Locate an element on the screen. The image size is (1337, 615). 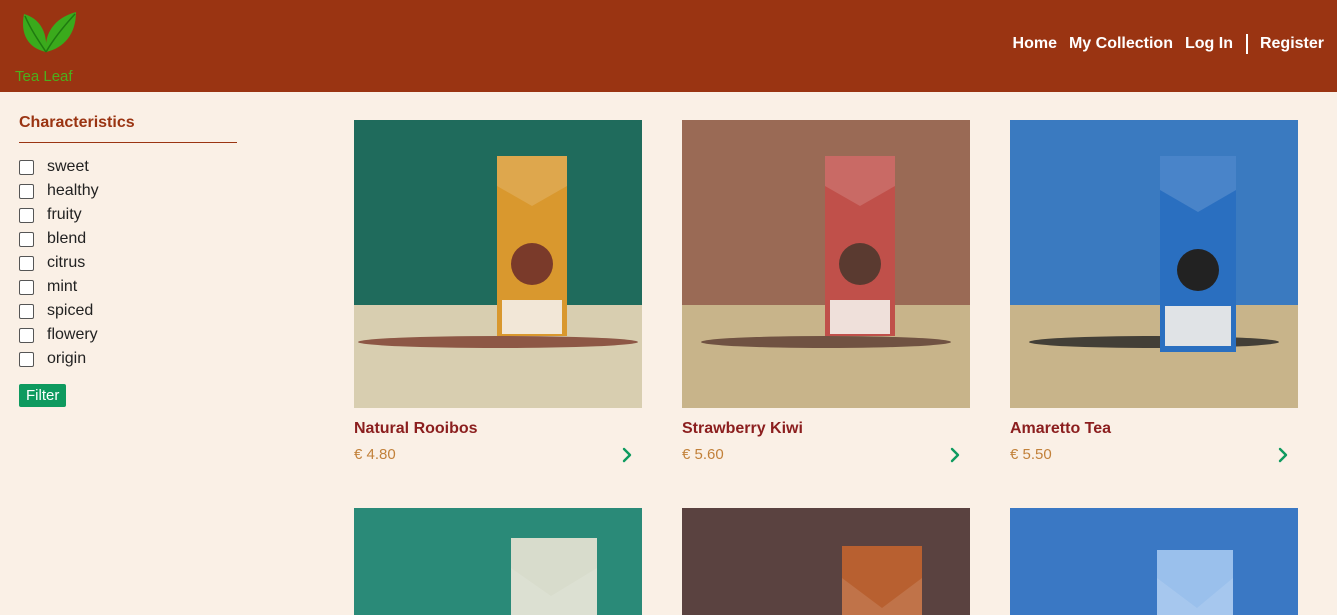
characteristic-item: blend is located at coordinates (128, 239).